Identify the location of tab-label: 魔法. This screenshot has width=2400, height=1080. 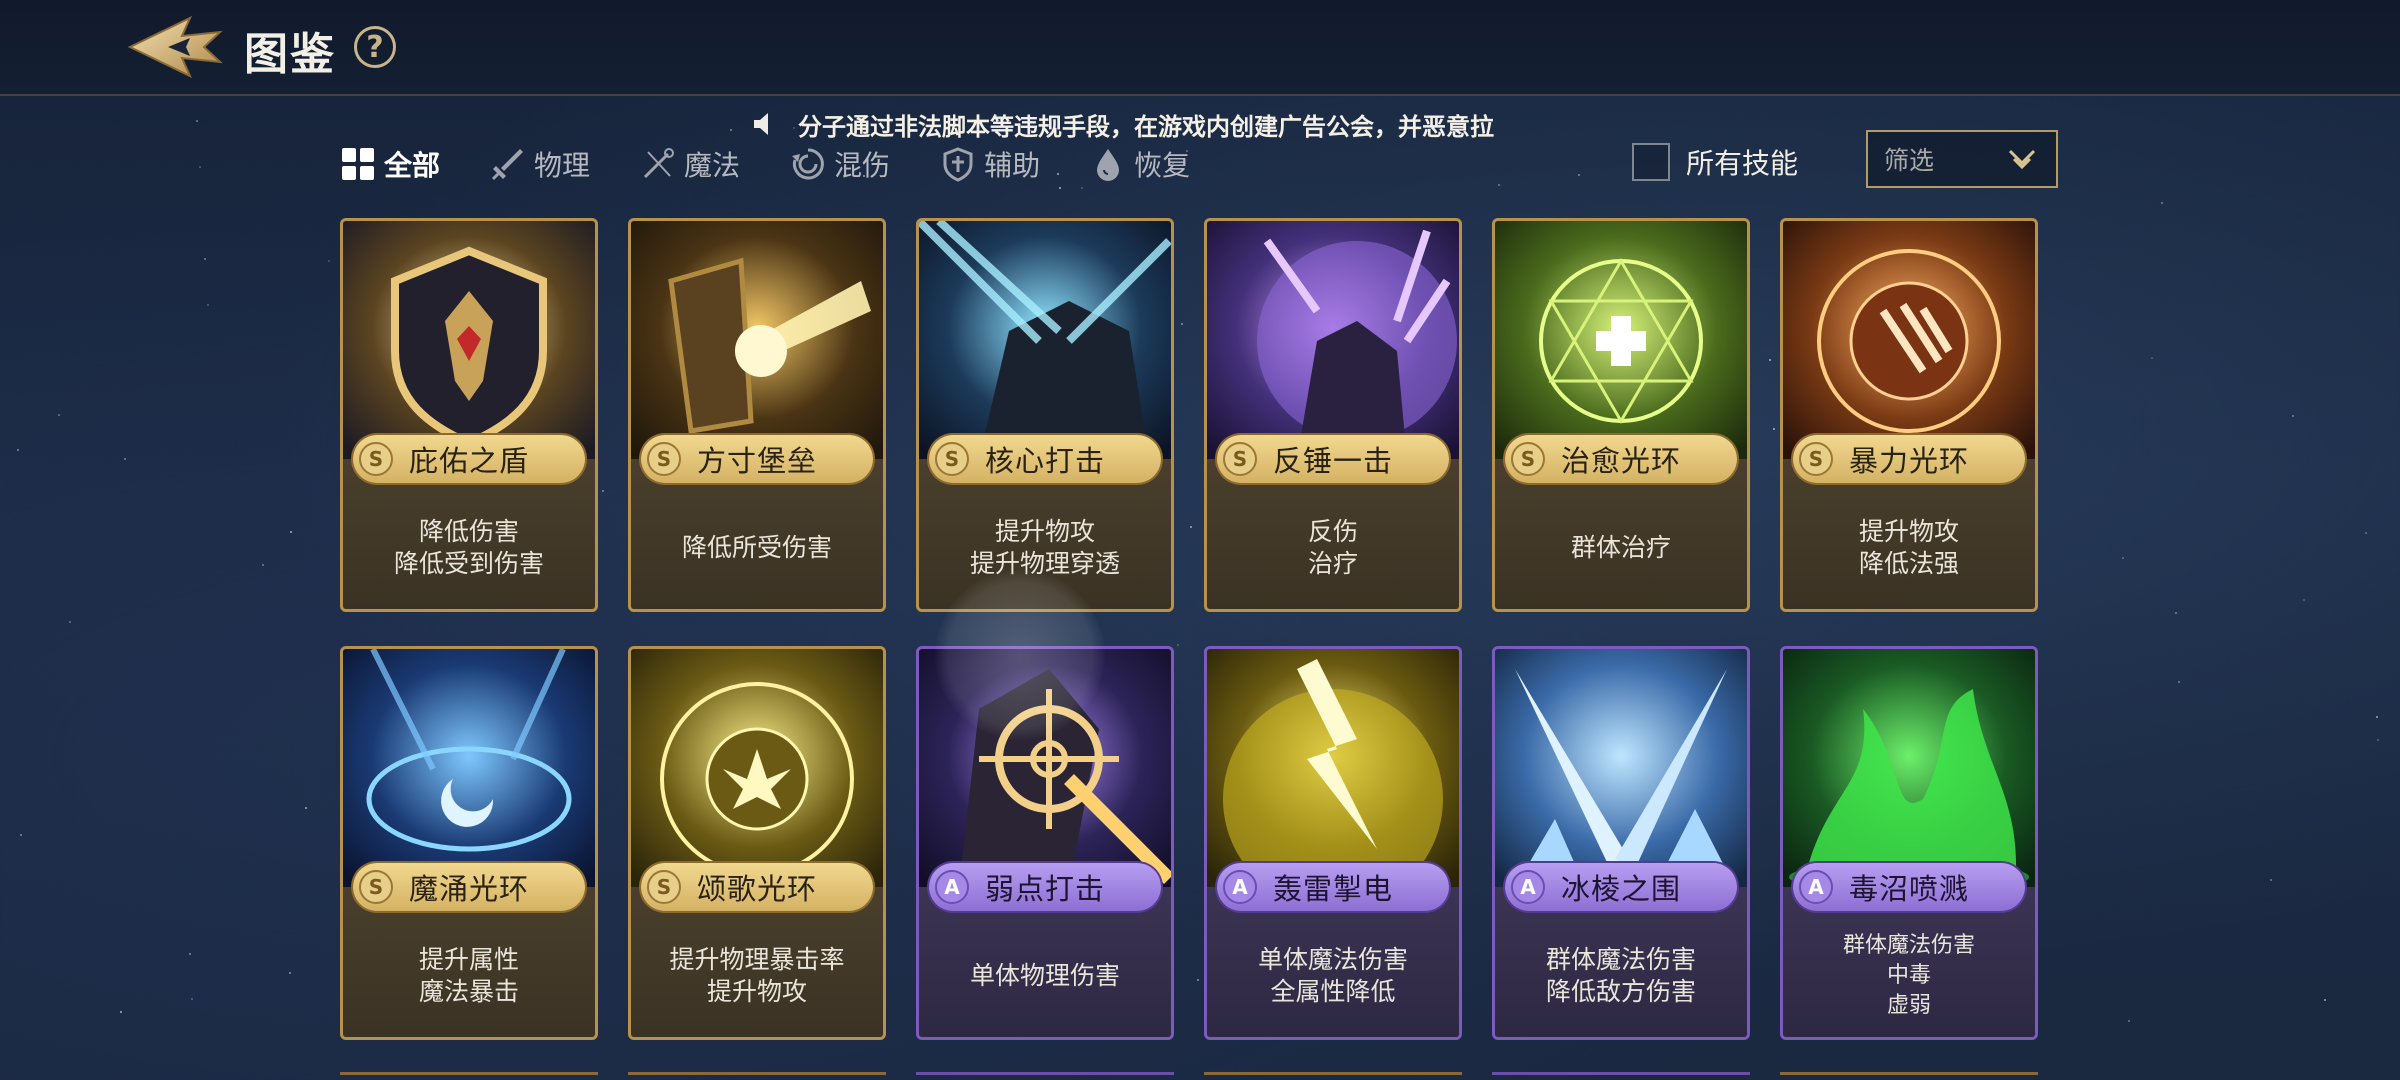
(712, 165).